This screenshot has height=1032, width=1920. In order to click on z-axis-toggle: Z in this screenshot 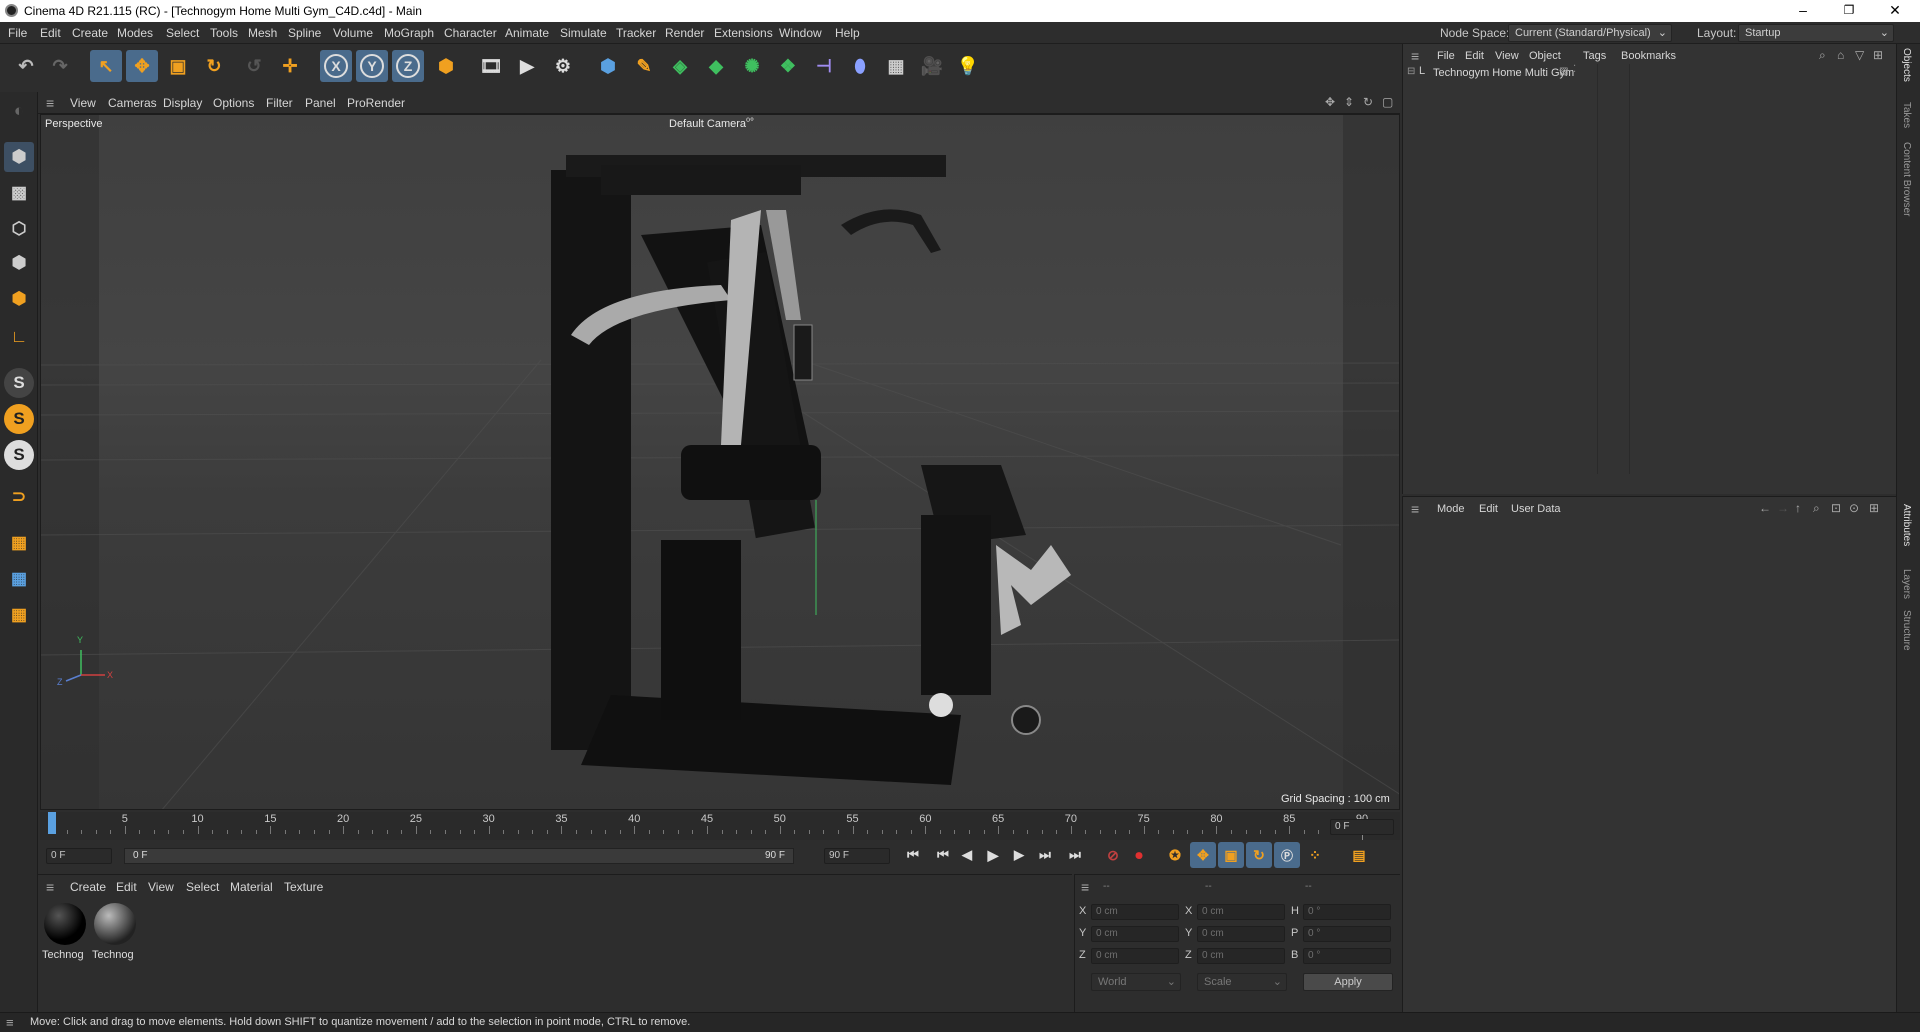, I will do `click(408, 66)`.